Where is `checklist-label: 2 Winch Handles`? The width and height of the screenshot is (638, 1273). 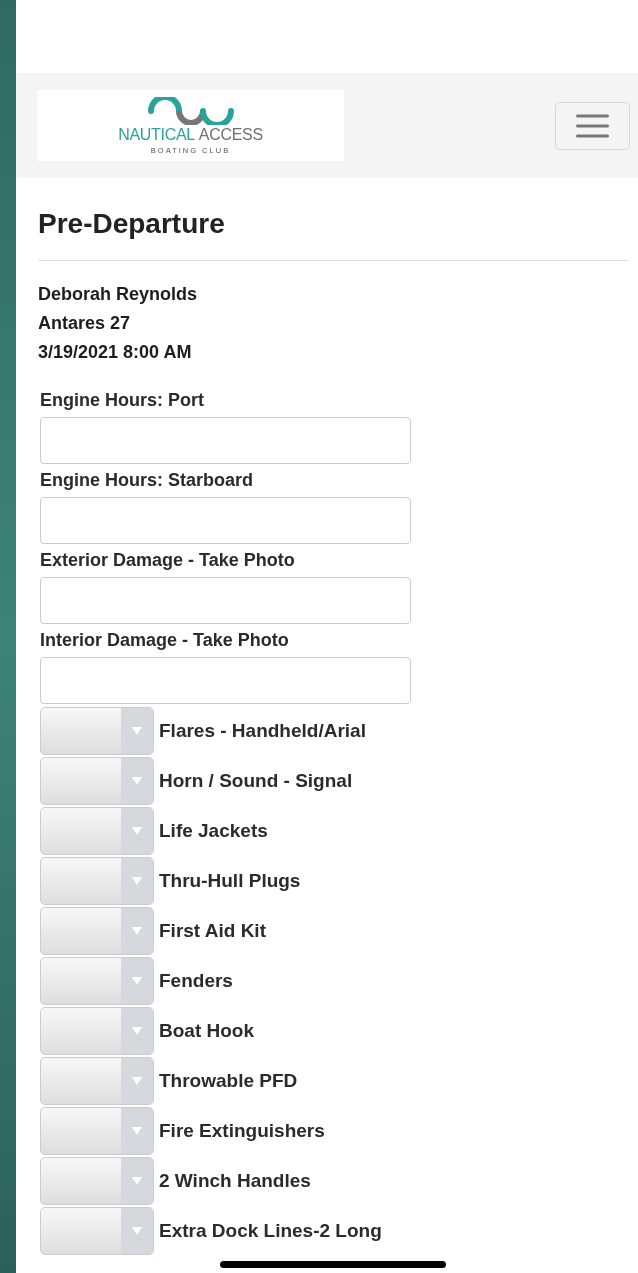
checklist-label: 2 Winch Handles is located at coordinates (235, 1181).